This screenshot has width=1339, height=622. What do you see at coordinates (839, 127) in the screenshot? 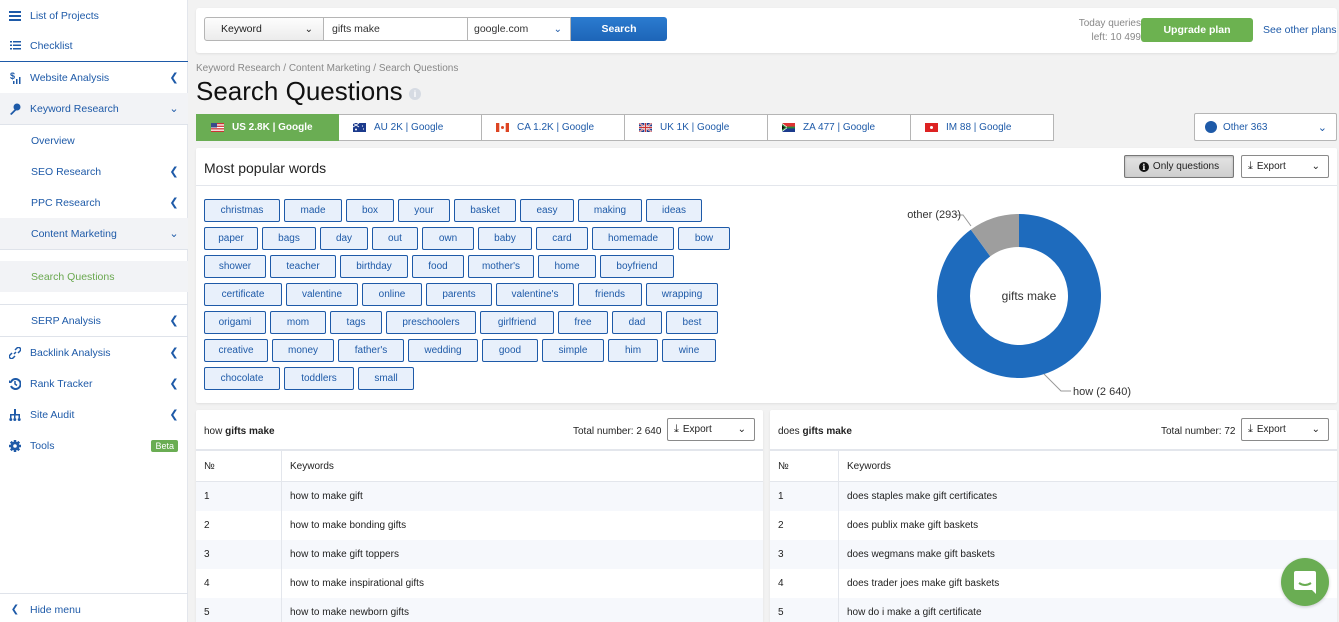
I see `tab-za: ZA 477 | Google` at bounding box center [839, 127].